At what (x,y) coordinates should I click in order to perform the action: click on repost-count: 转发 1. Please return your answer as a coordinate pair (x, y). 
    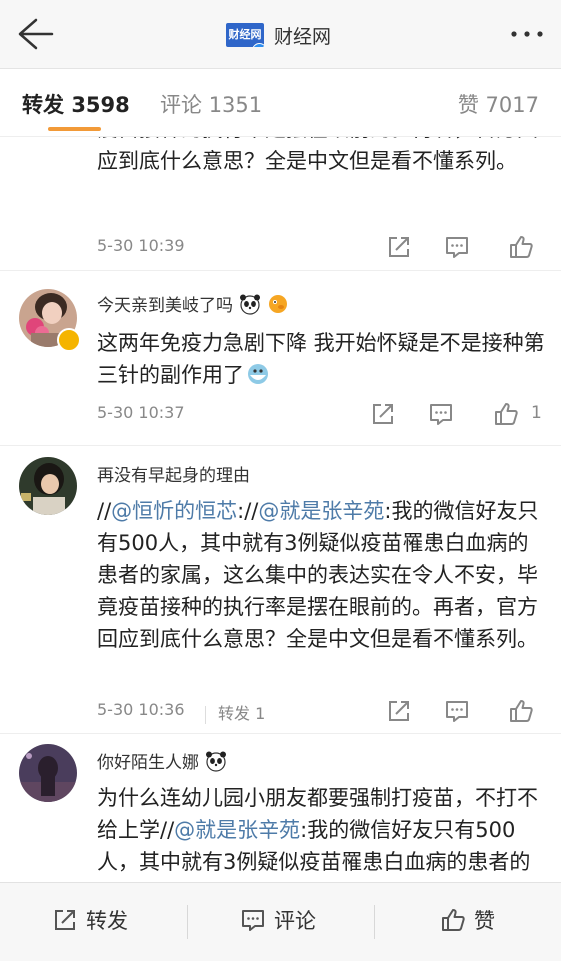
    Looking at the image, I should click on (235, 712).